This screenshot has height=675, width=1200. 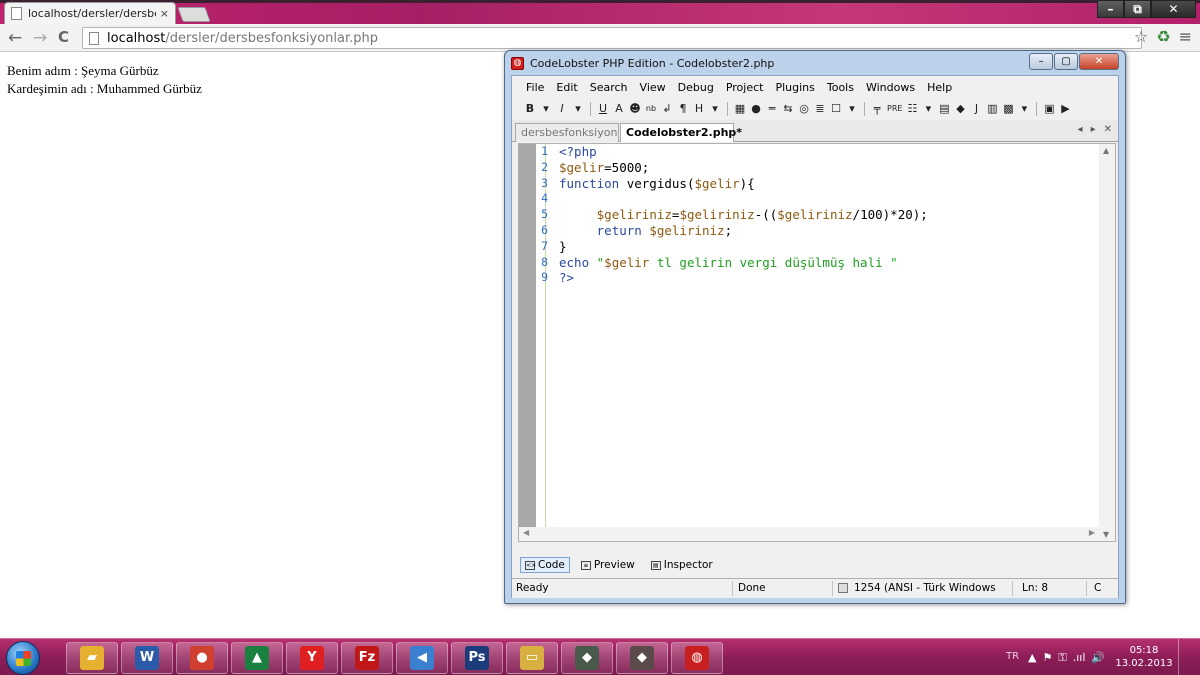 What do you see at coordinates (939, 87) in the screenshot?
I see `menu-help: Help` at bounding box center [939, 87].